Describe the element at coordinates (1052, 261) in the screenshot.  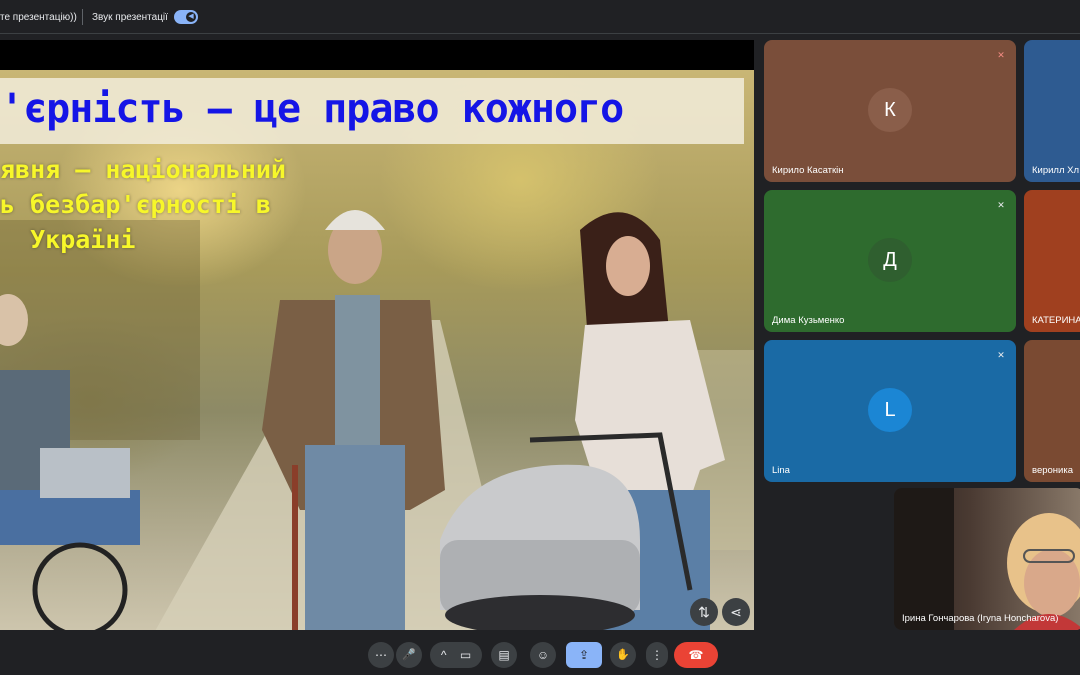
I see `participant-tile: КАТЕРИНА` at that location.